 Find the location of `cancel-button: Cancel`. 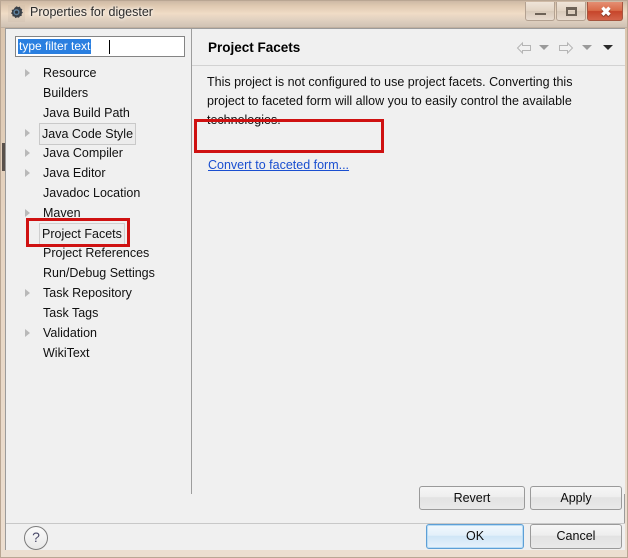

cancel-button: Cancel is located at coordinates (576, 536).